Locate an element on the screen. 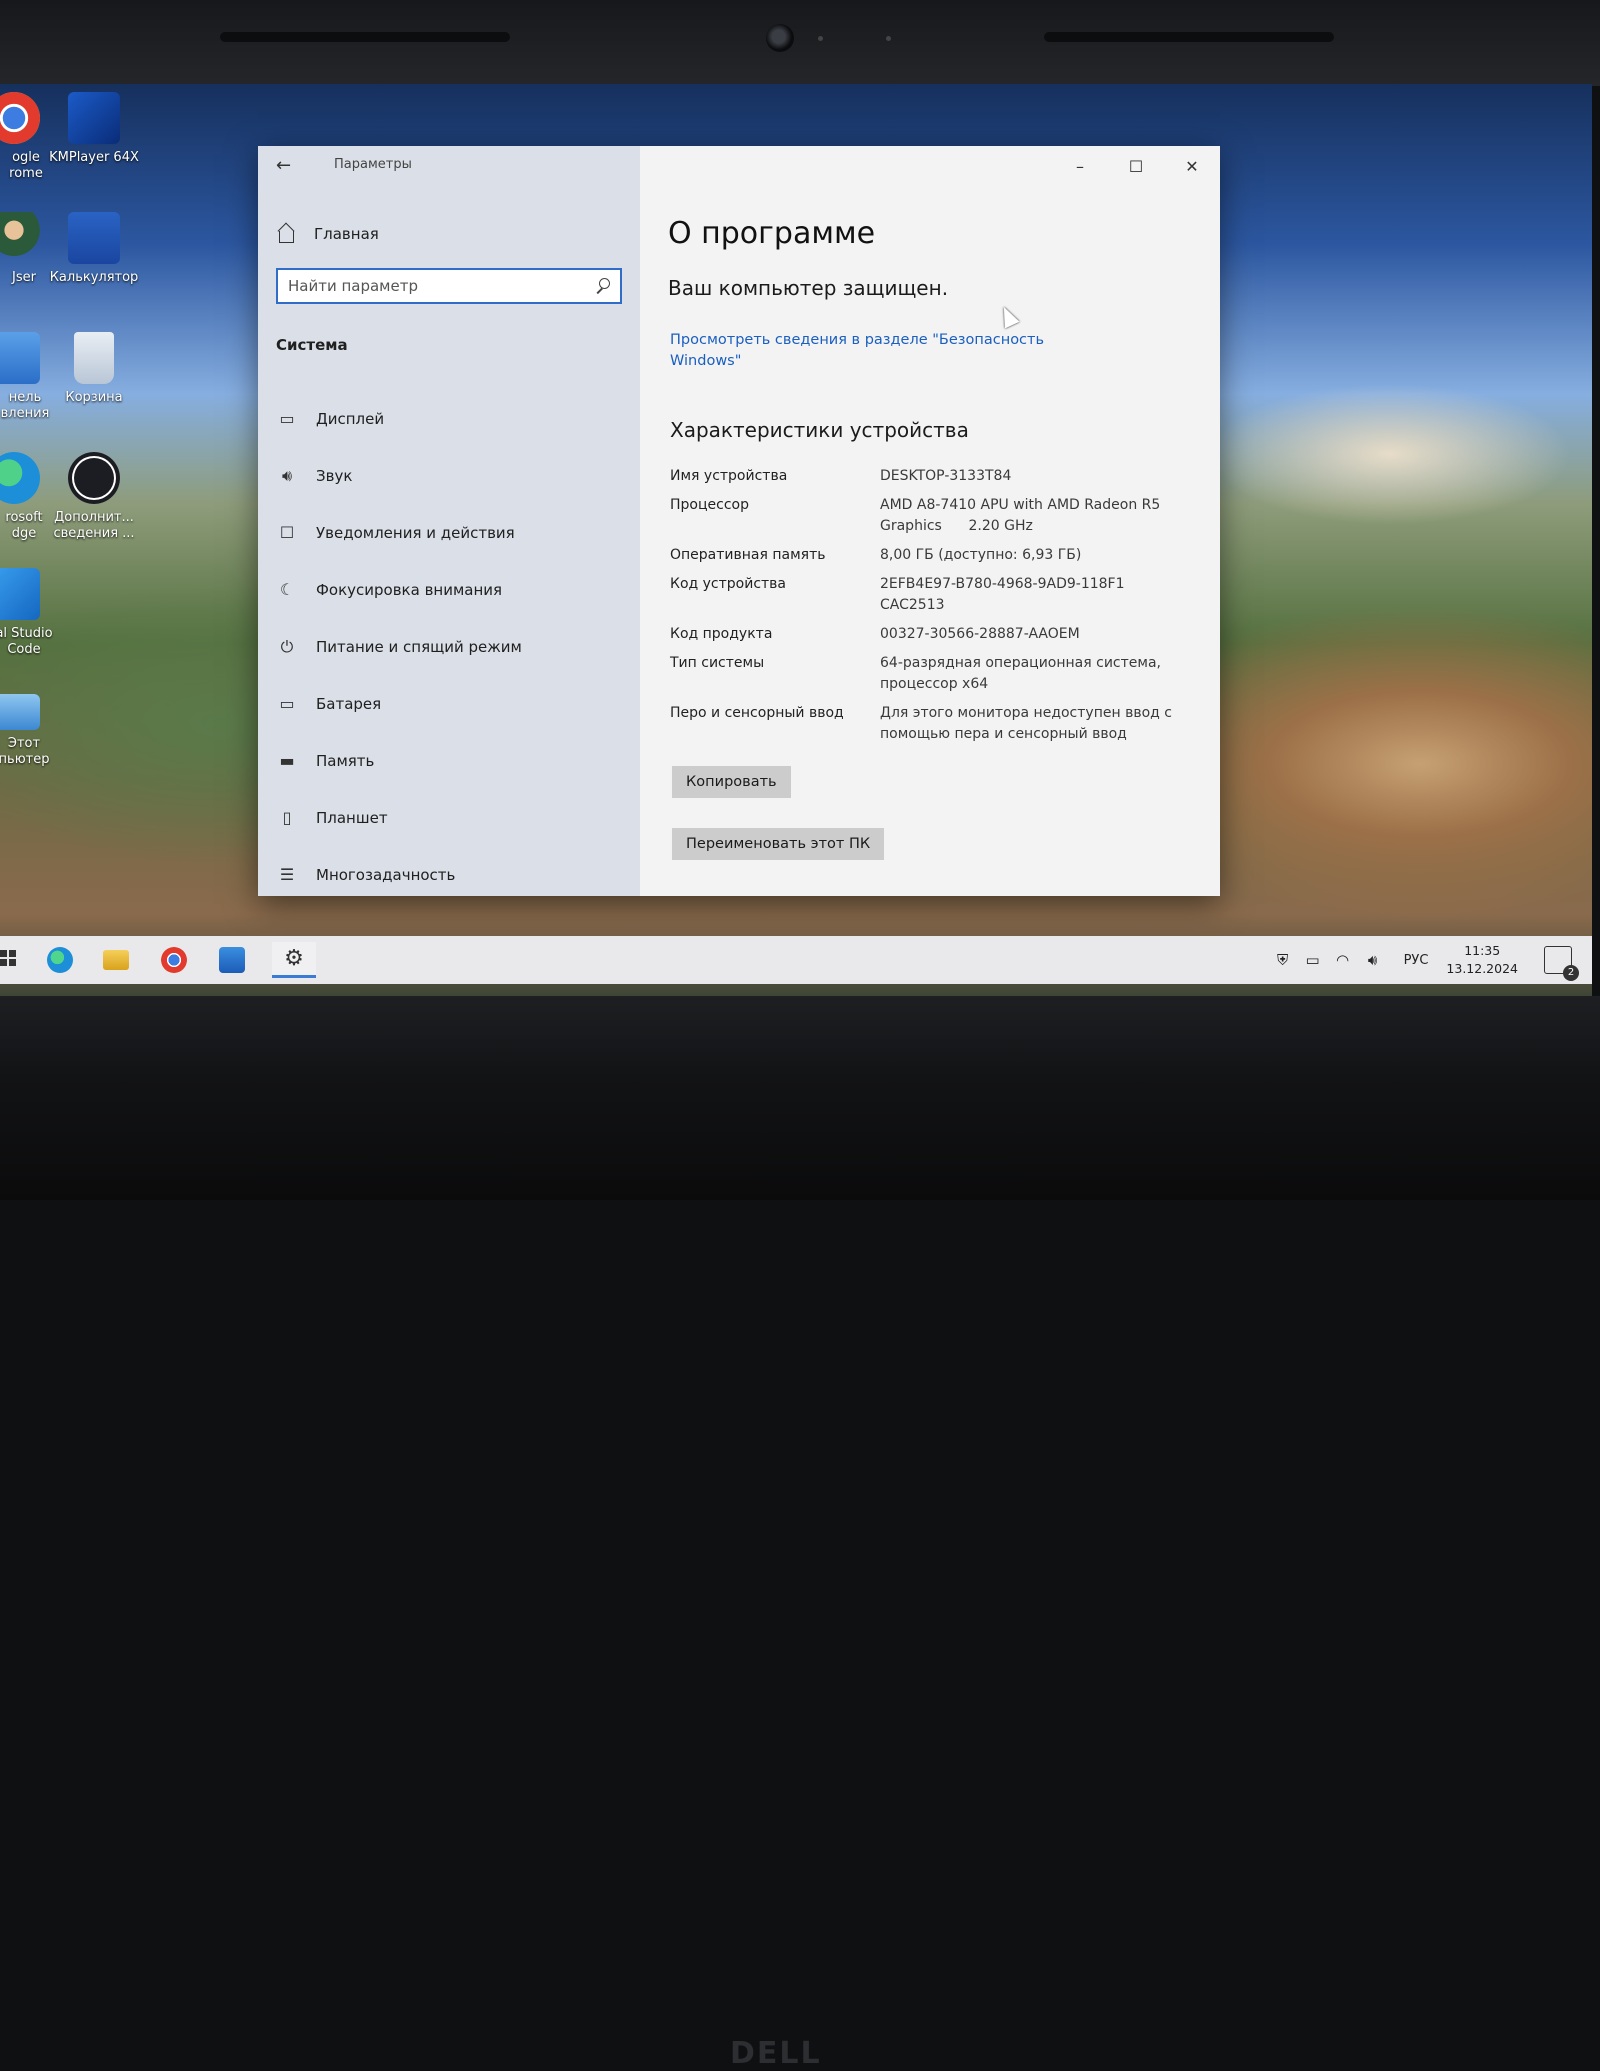 The height and width of the screenshot is (2071, 1600). security-shield-icon: ⛨ is located at coordinates (1283, 960).